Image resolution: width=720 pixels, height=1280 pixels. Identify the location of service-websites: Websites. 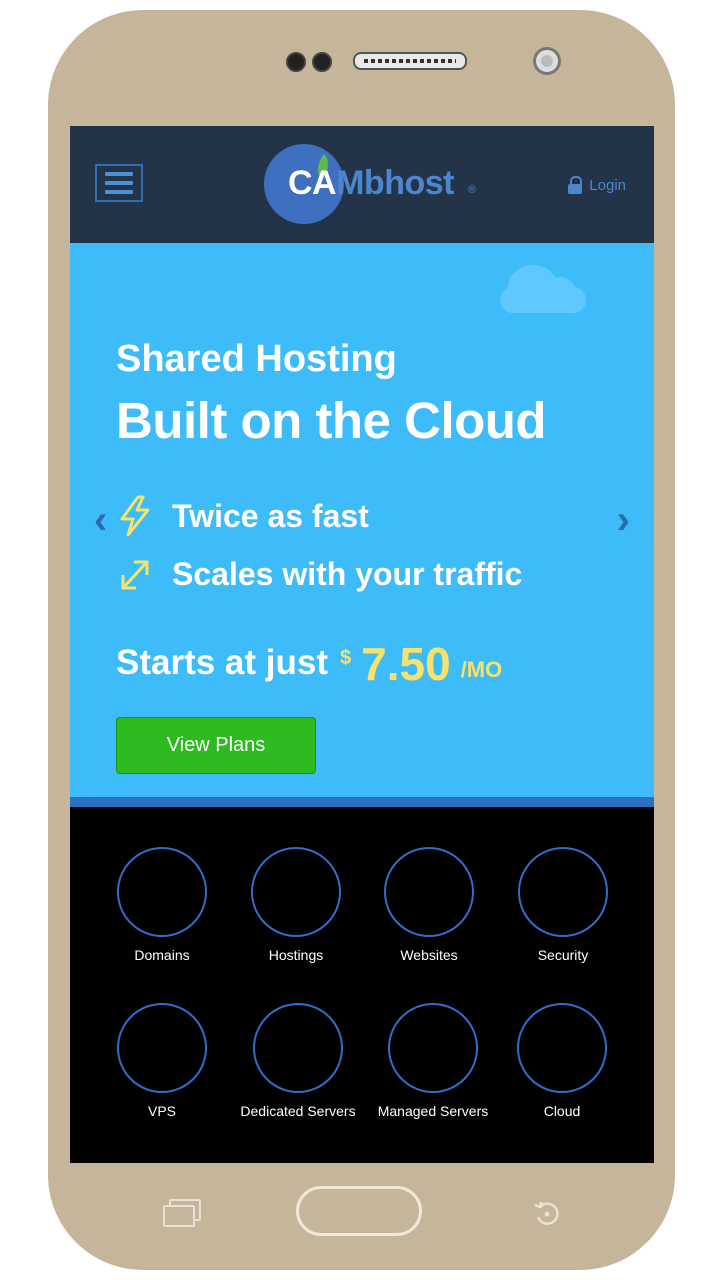
(429, 905).